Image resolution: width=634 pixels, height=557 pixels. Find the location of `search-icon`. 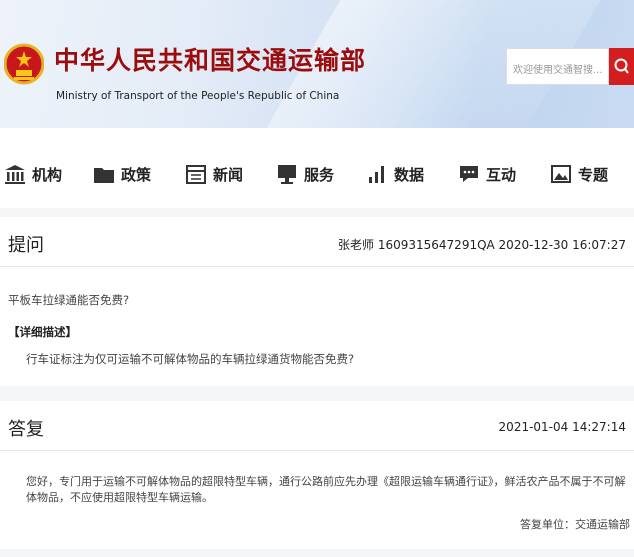

search-icon is located at coordinates (621, 66).